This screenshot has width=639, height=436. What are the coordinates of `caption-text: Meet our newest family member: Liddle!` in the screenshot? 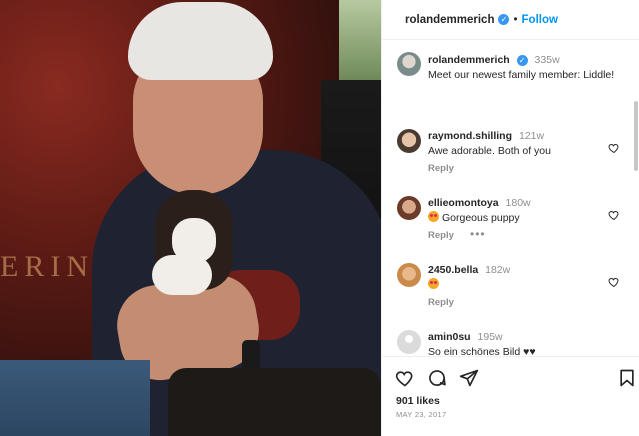 It's located at (521, 75).